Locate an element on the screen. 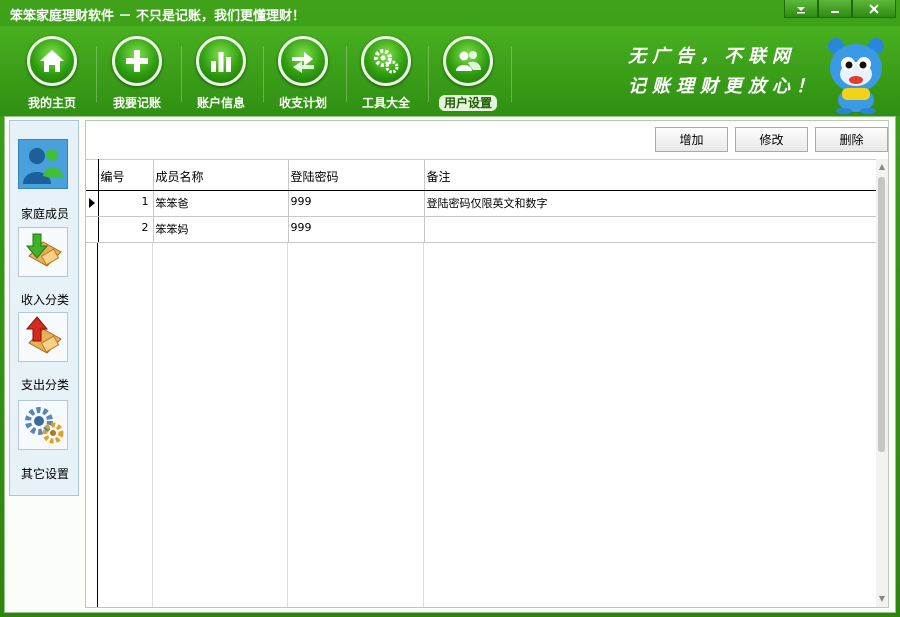 The image size is (900, 617). cell-note is located at coordinates (650, 229).